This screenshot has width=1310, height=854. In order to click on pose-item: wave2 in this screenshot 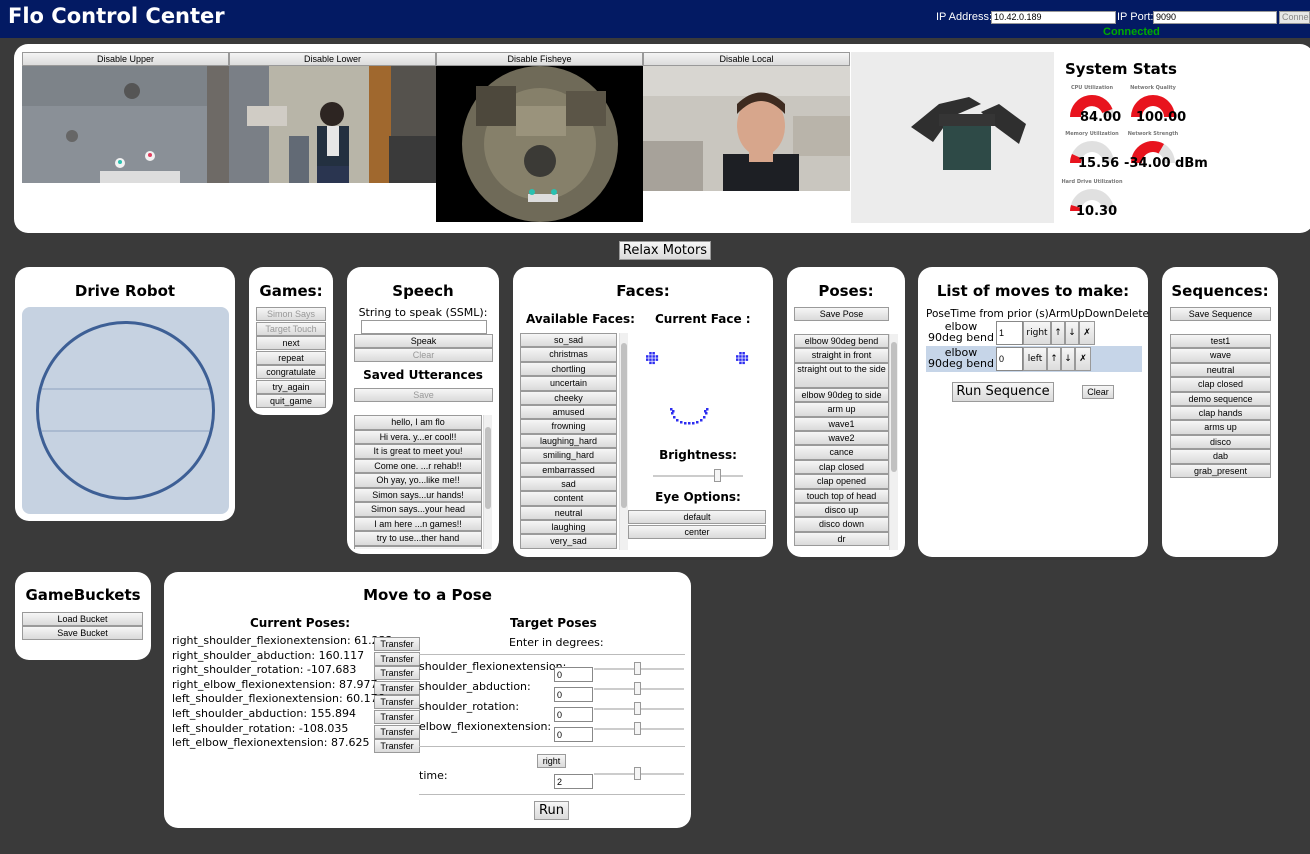, I will do `click(841, 438)`.